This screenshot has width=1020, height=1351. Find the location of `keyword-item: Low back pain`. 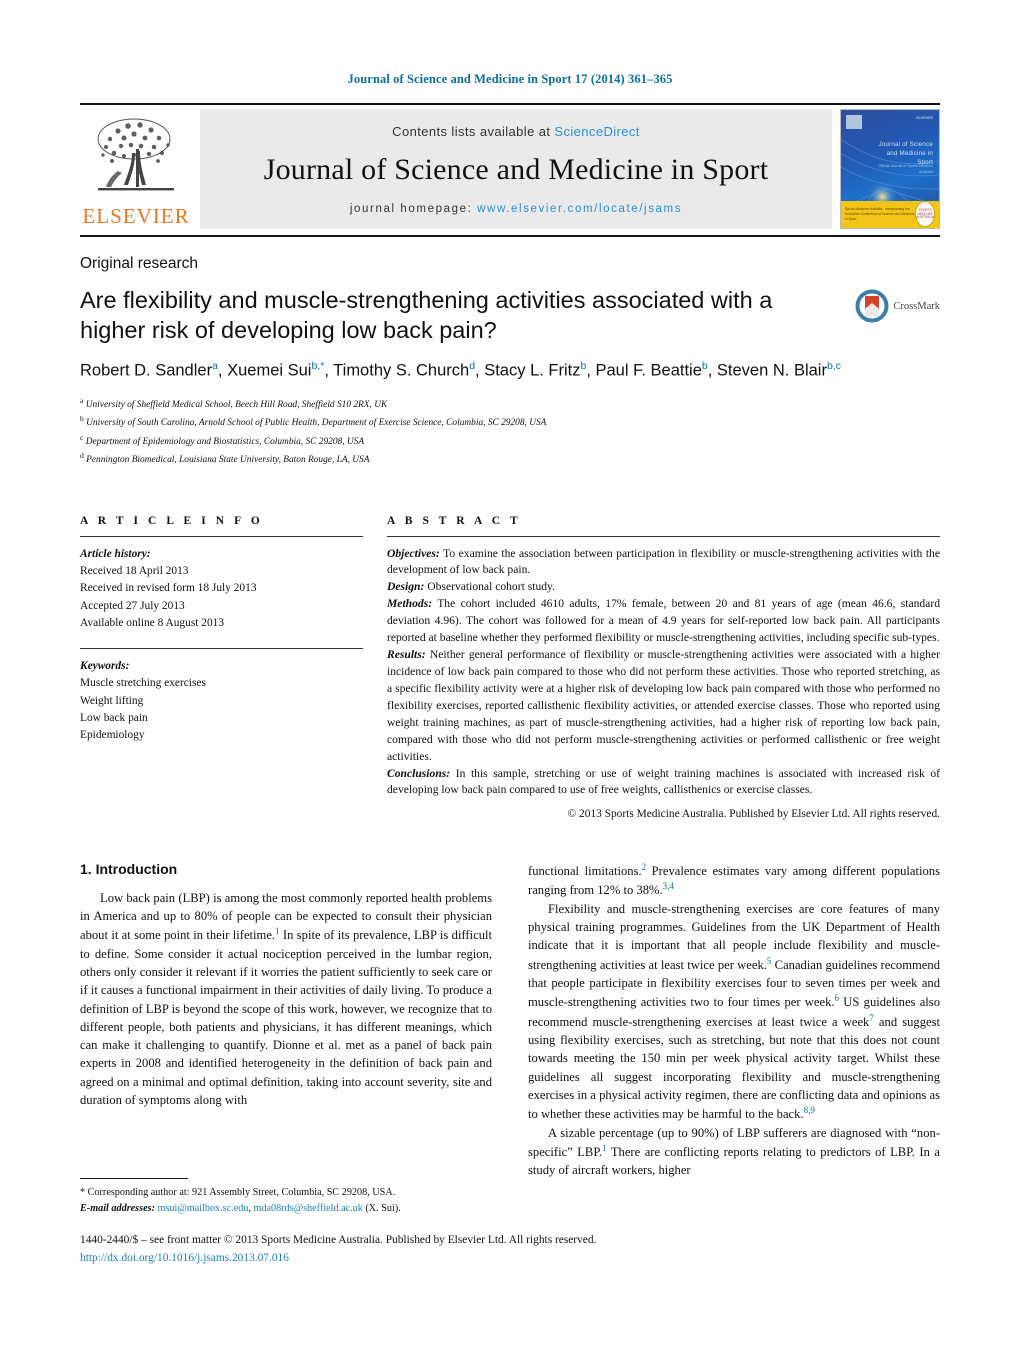

keyword-item: Low back pain is located at coordinates (114, 718).